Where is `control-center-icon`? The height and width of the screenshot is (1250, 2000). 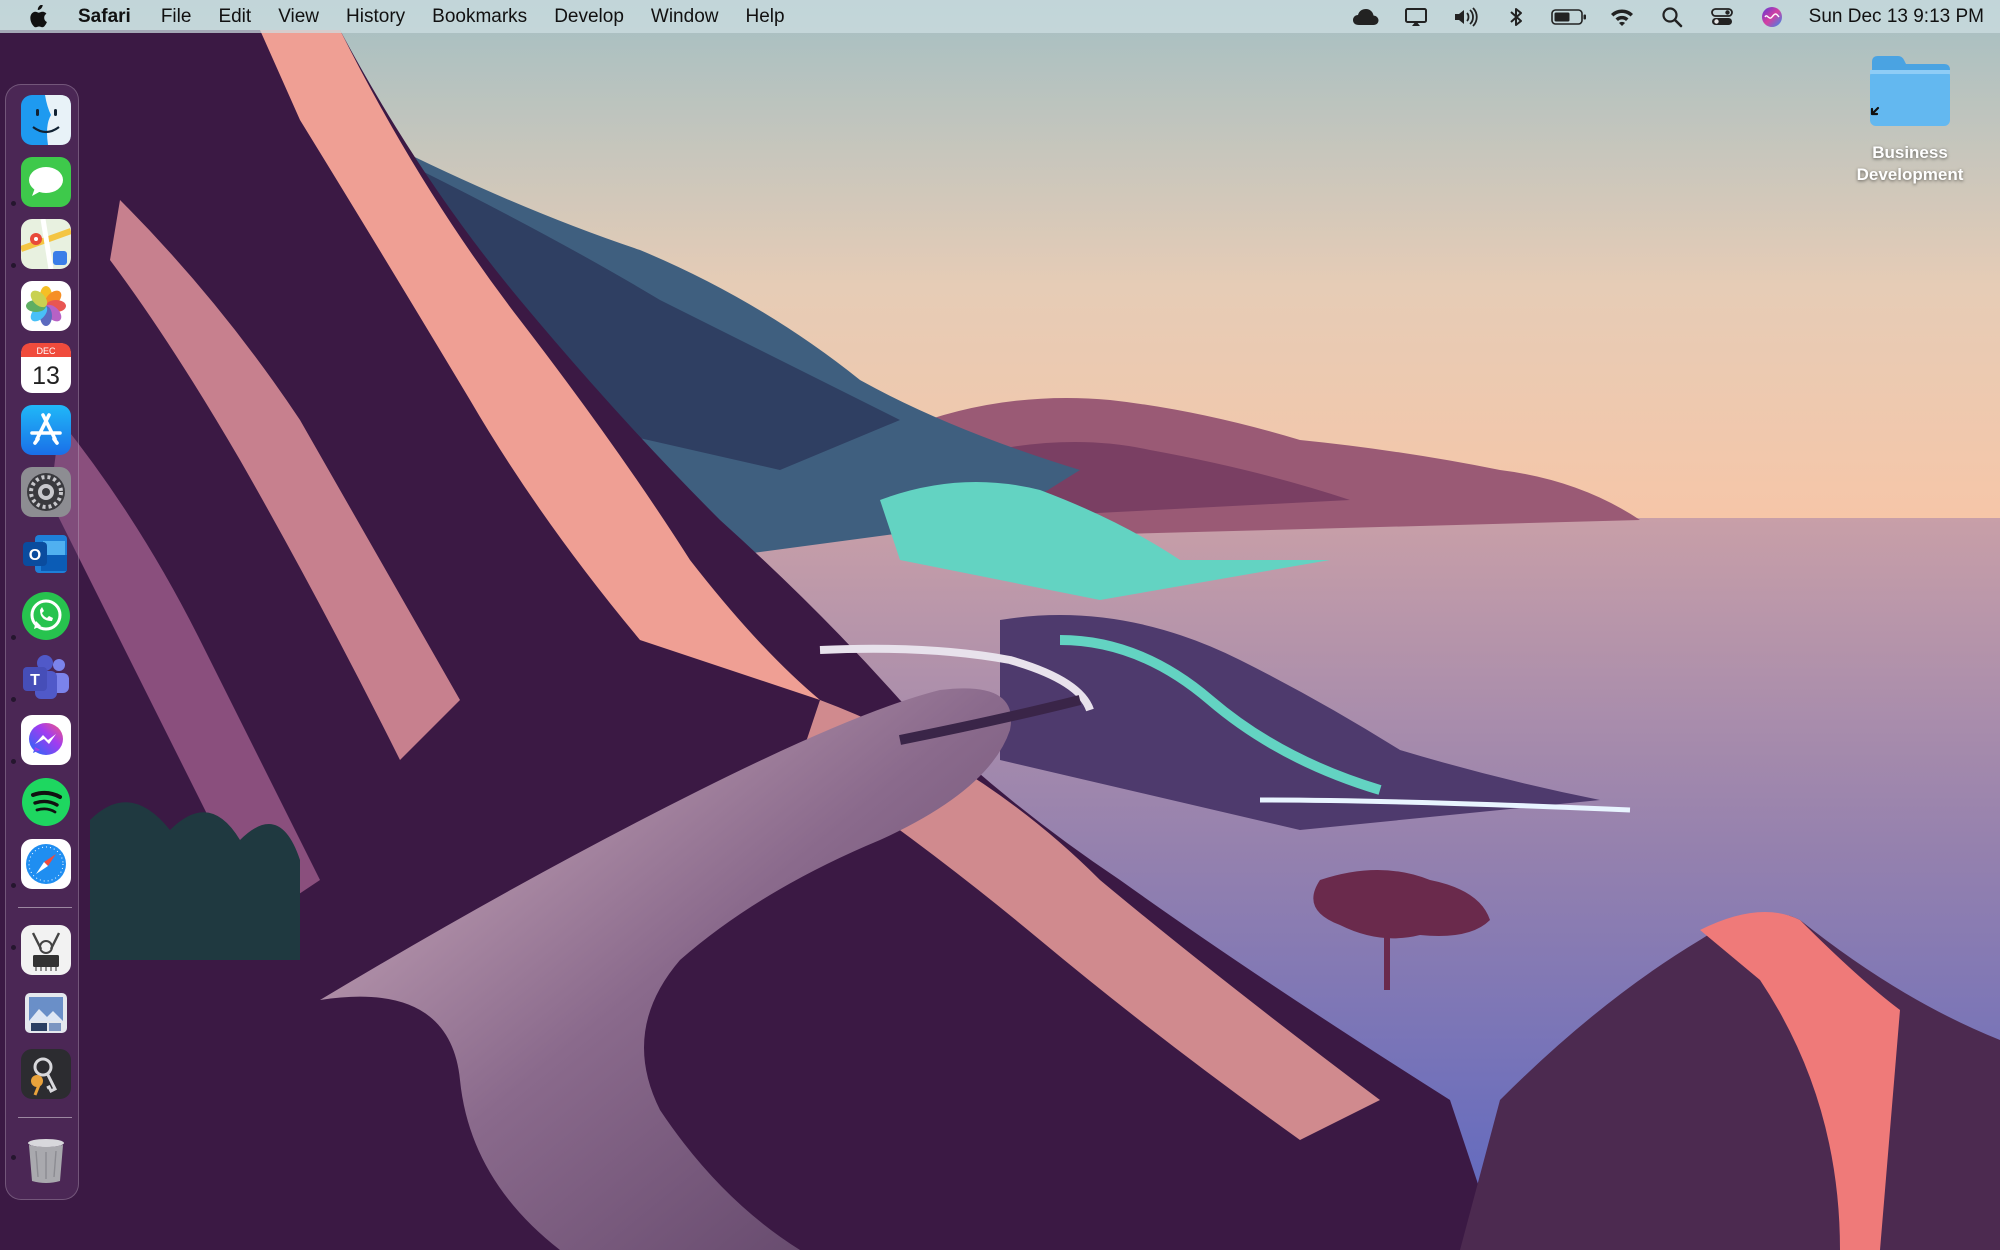 control-center-icon is located at coordinates (1722, 17).